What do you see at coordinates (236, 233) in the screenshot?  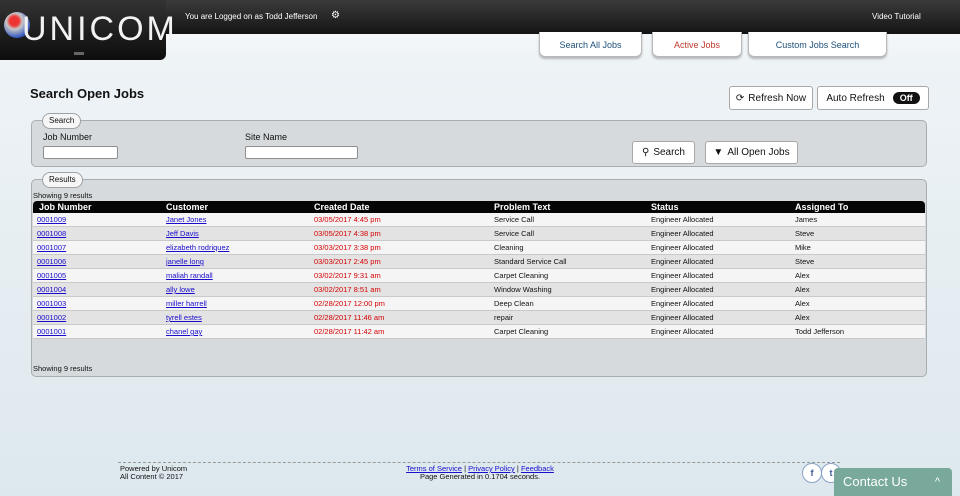 I see `table-cell: Jeff Davis` at bounding box center [236, 233].